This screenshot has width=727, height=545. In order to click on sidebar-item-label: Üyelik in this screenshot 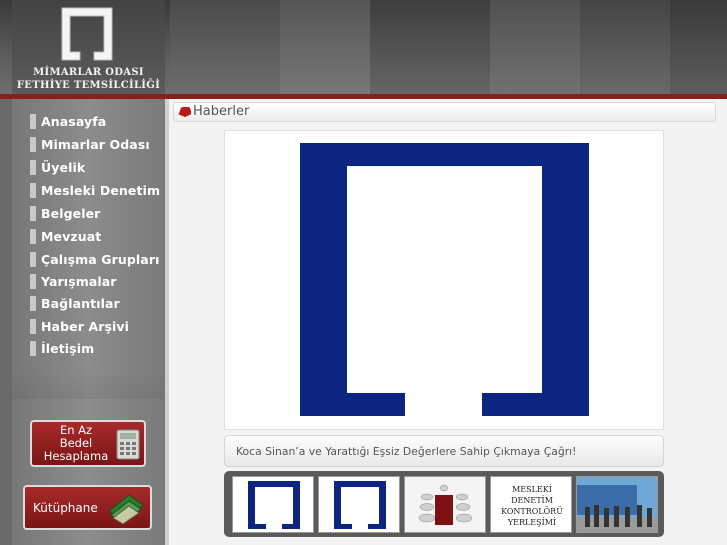, I will do `click(63, 167)`.